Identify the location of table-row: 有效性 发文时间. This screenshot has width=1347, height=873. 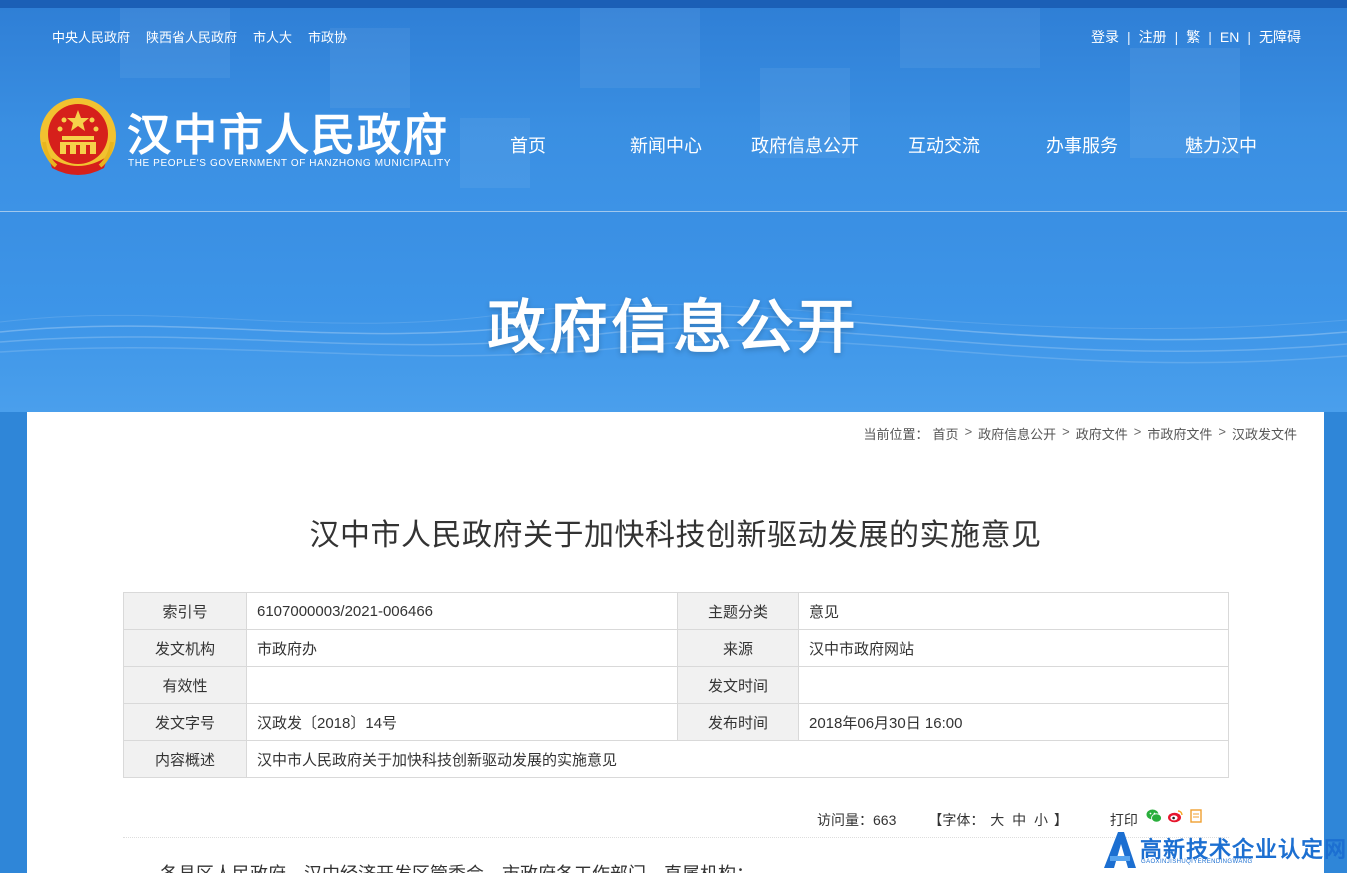
(676, 685).